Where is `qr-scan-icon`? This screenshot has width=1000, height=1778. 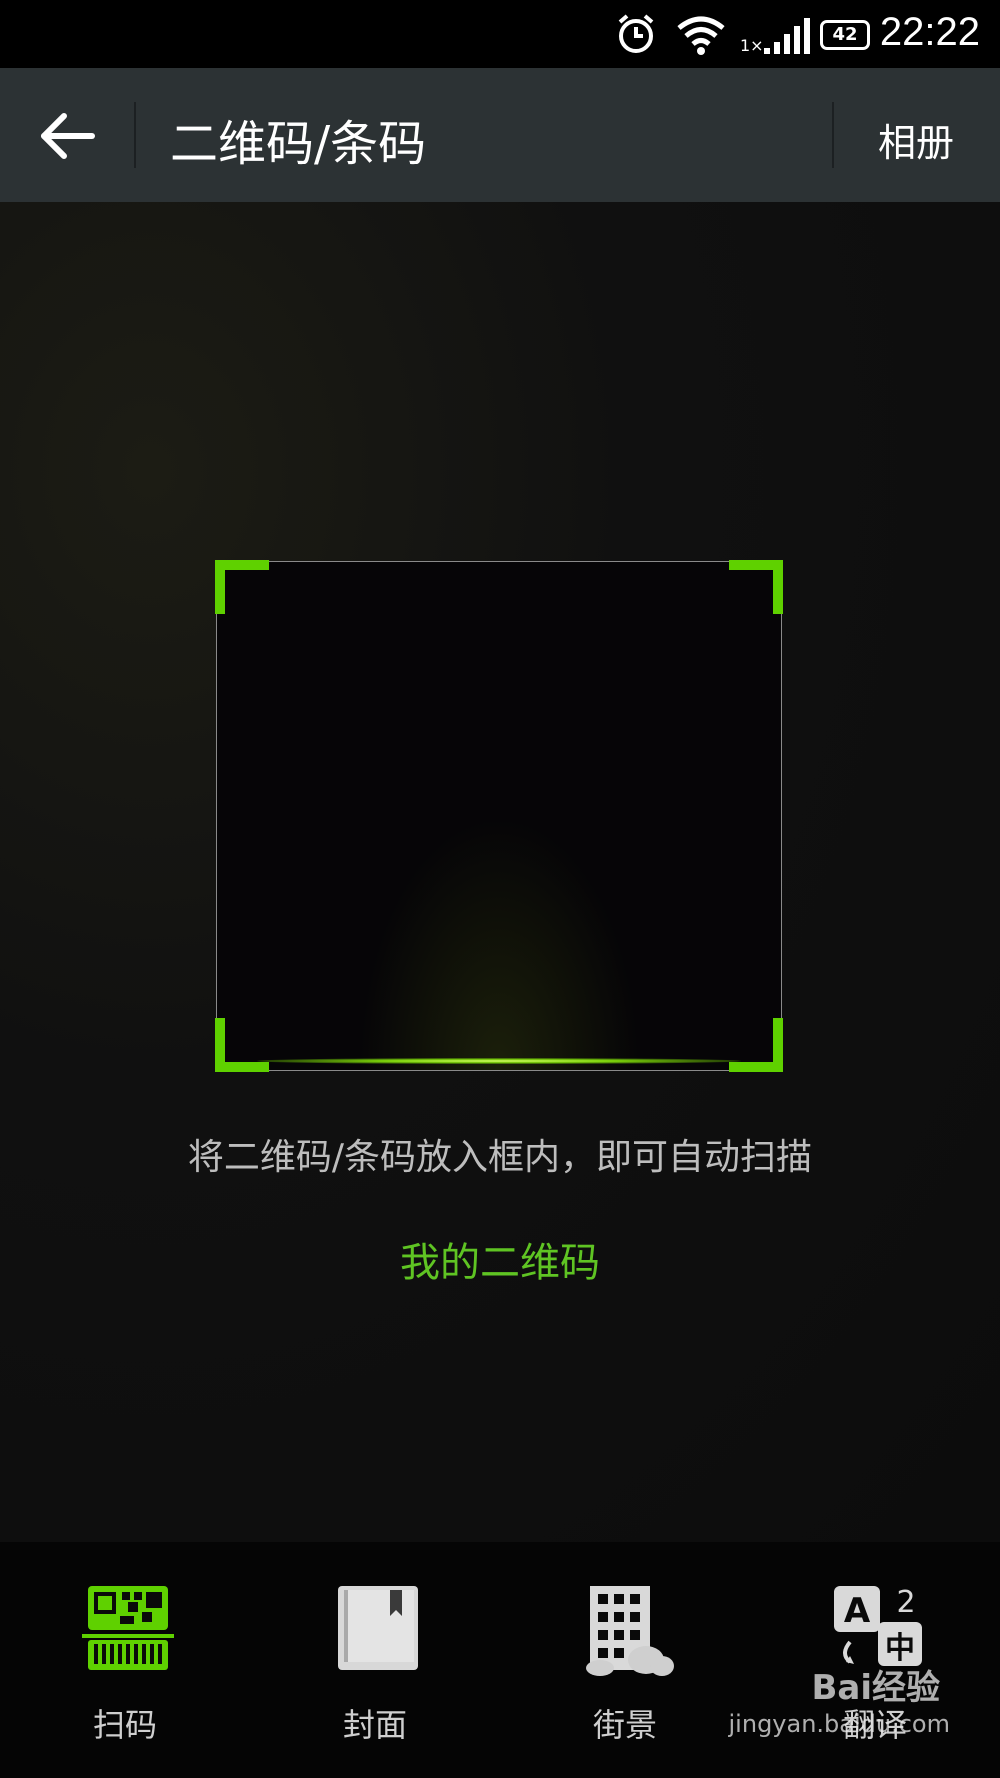 qr-scan-icon is located at coordinates (128, 1628).